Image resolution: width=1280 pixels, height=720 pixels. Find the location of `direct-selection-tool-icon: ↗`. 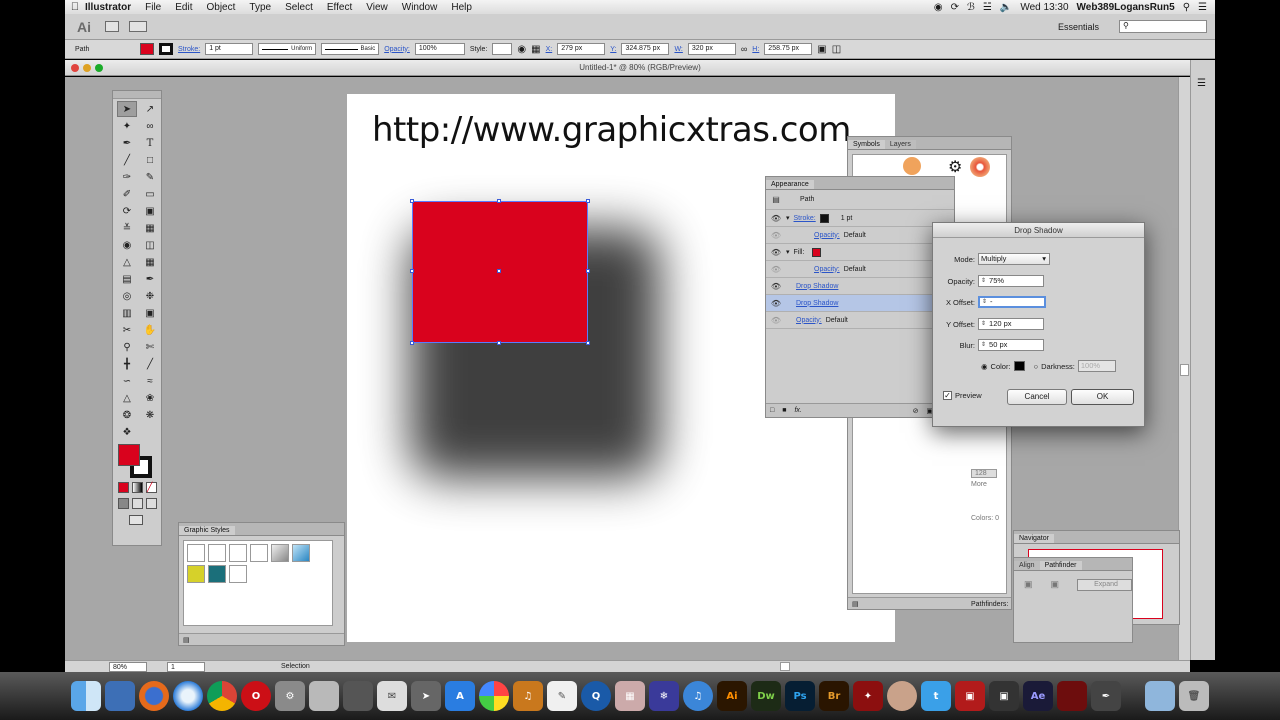

direct-selection-tool-icon: ↗ is located at coordinates (150, 109).